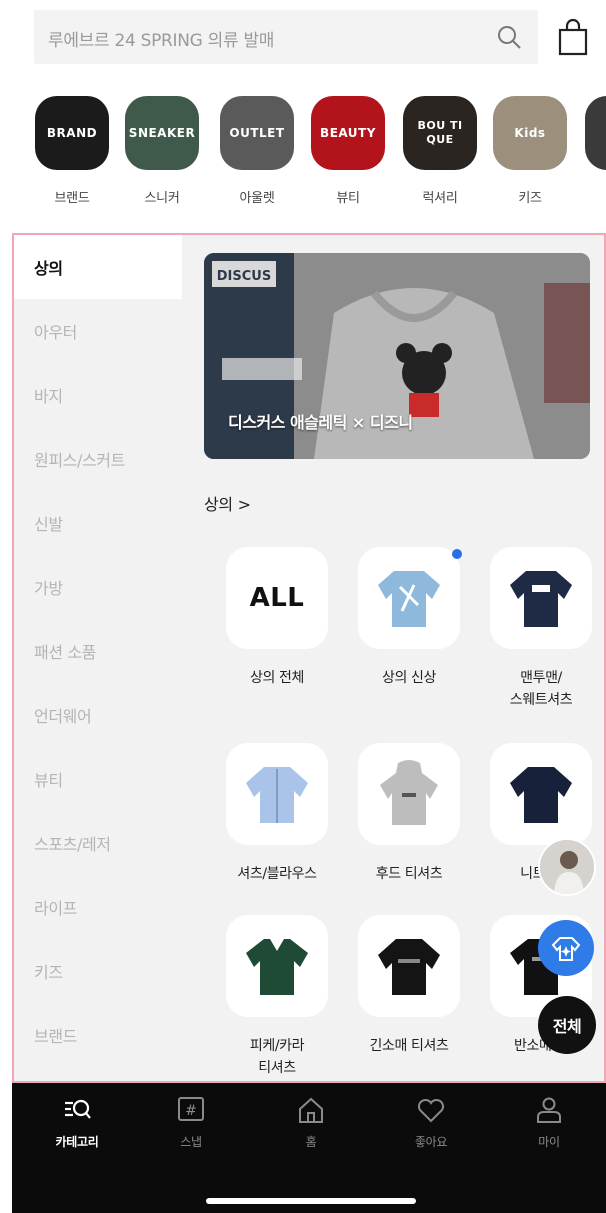 Image resolution: width=606 pixels, height=1213 pixels. Describe the element at coordinates (98, 779) in the screenshot. I see `sidebar-item-beauty: 뷰티` at that location.